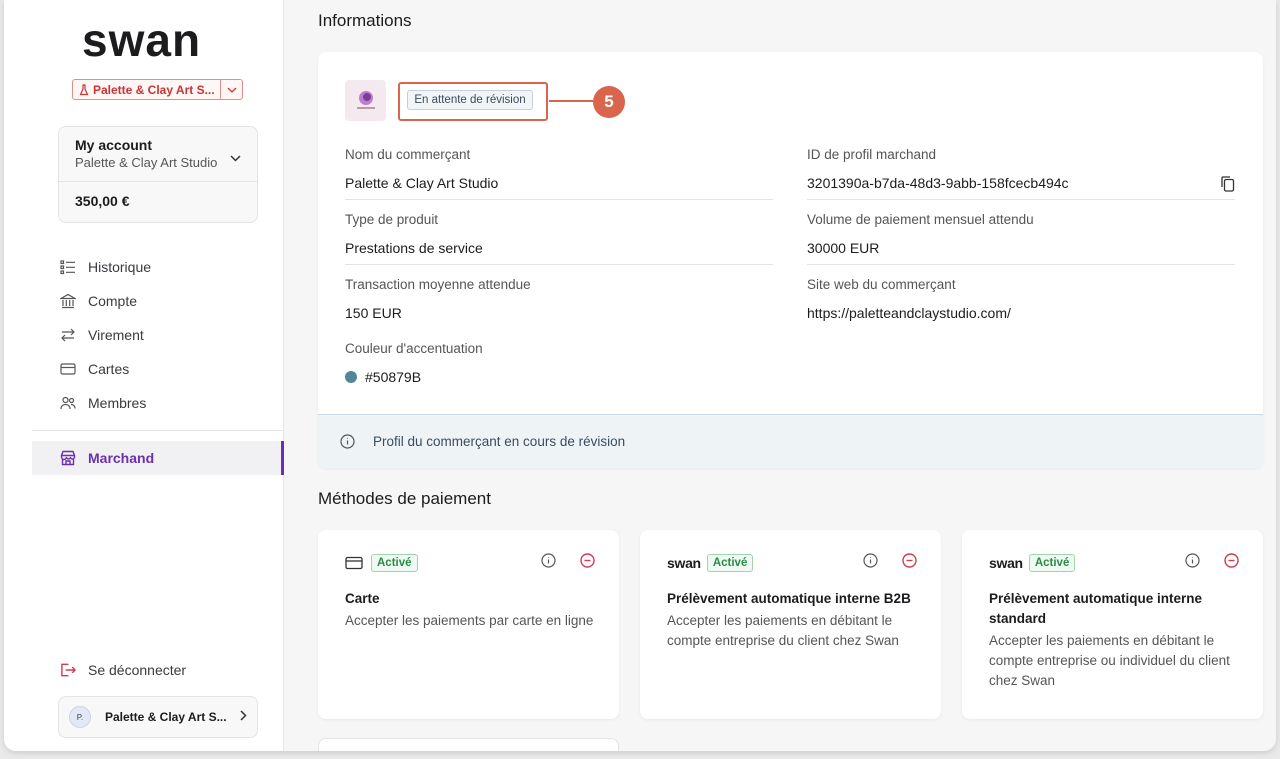  What do you see at coordinates (1096, 608) in the screenshot?
I see `payment-method-title: Prélèvement automatique interne standard` at bounding box center [1096, 608].